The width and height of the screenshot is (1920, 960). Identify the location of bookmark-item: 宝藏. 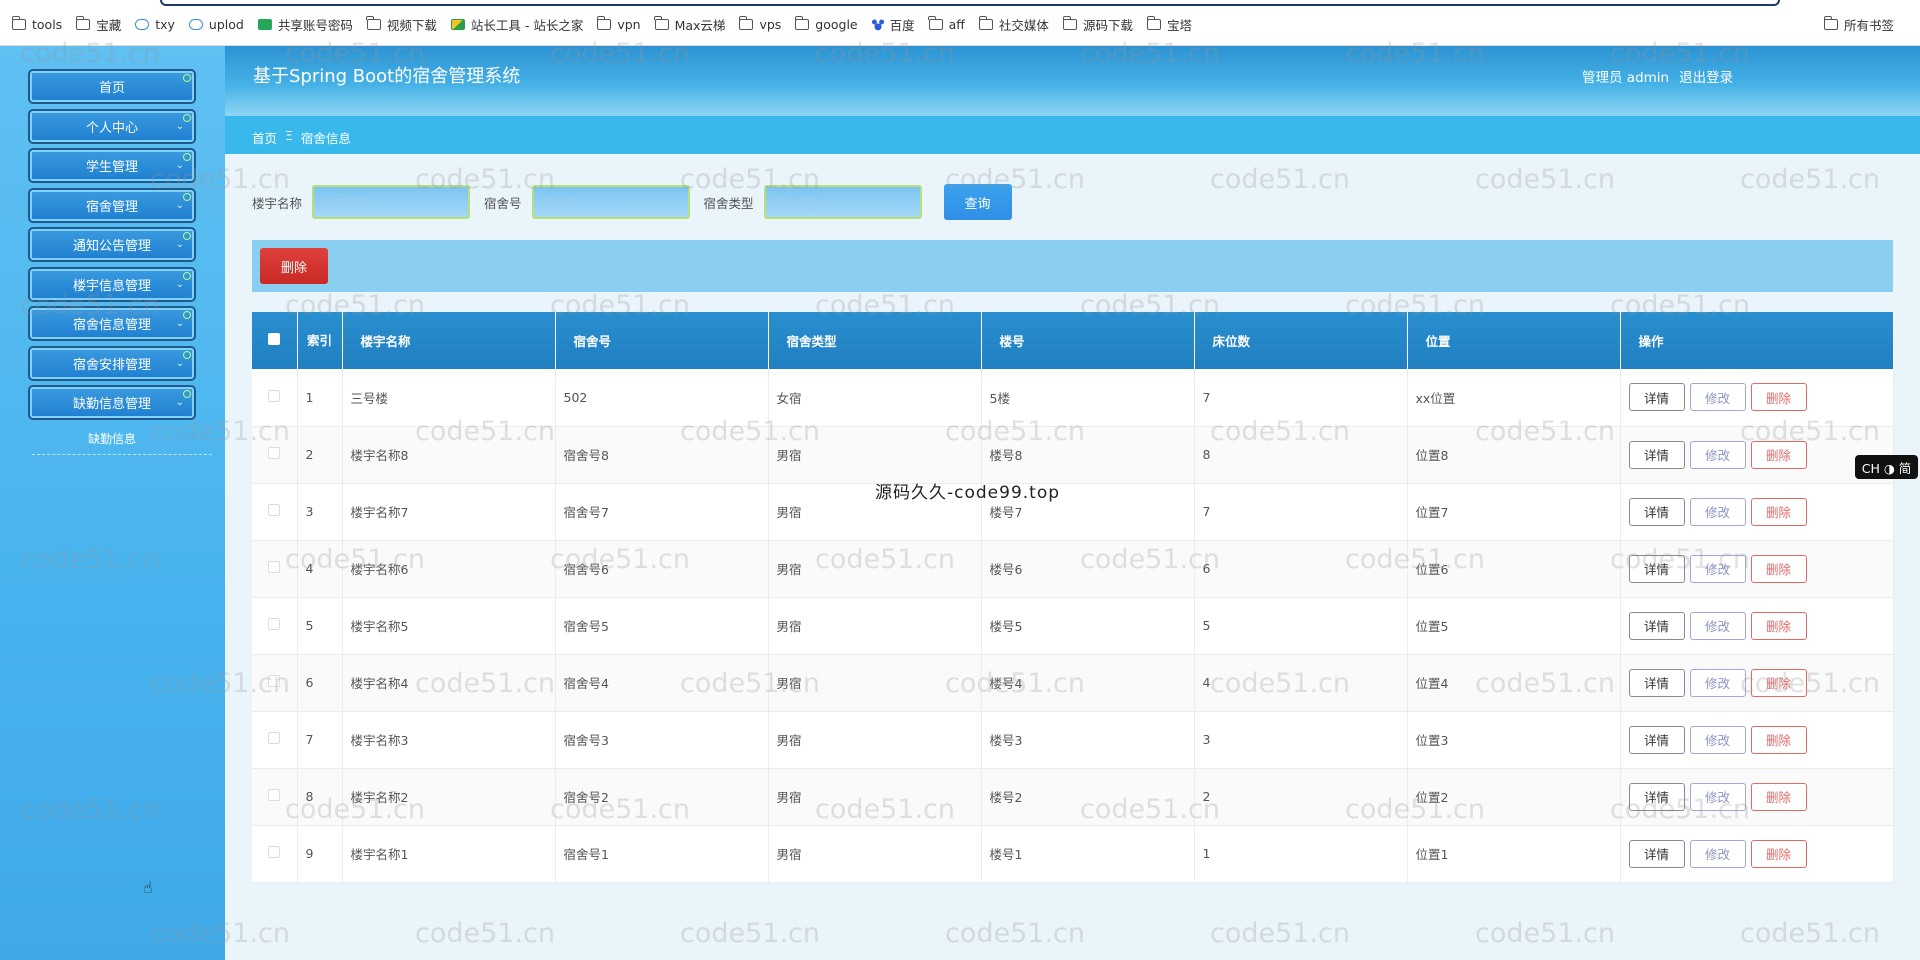
(98, 24).